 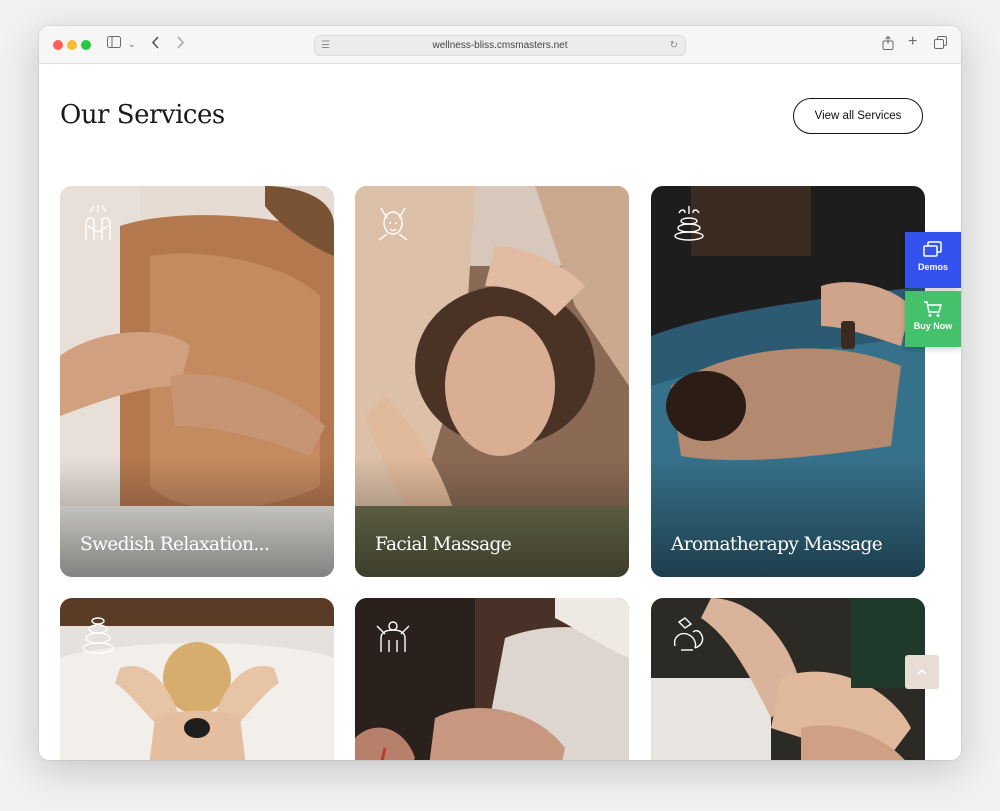 I want to click on demos-icon, so click(x=932, y=249).